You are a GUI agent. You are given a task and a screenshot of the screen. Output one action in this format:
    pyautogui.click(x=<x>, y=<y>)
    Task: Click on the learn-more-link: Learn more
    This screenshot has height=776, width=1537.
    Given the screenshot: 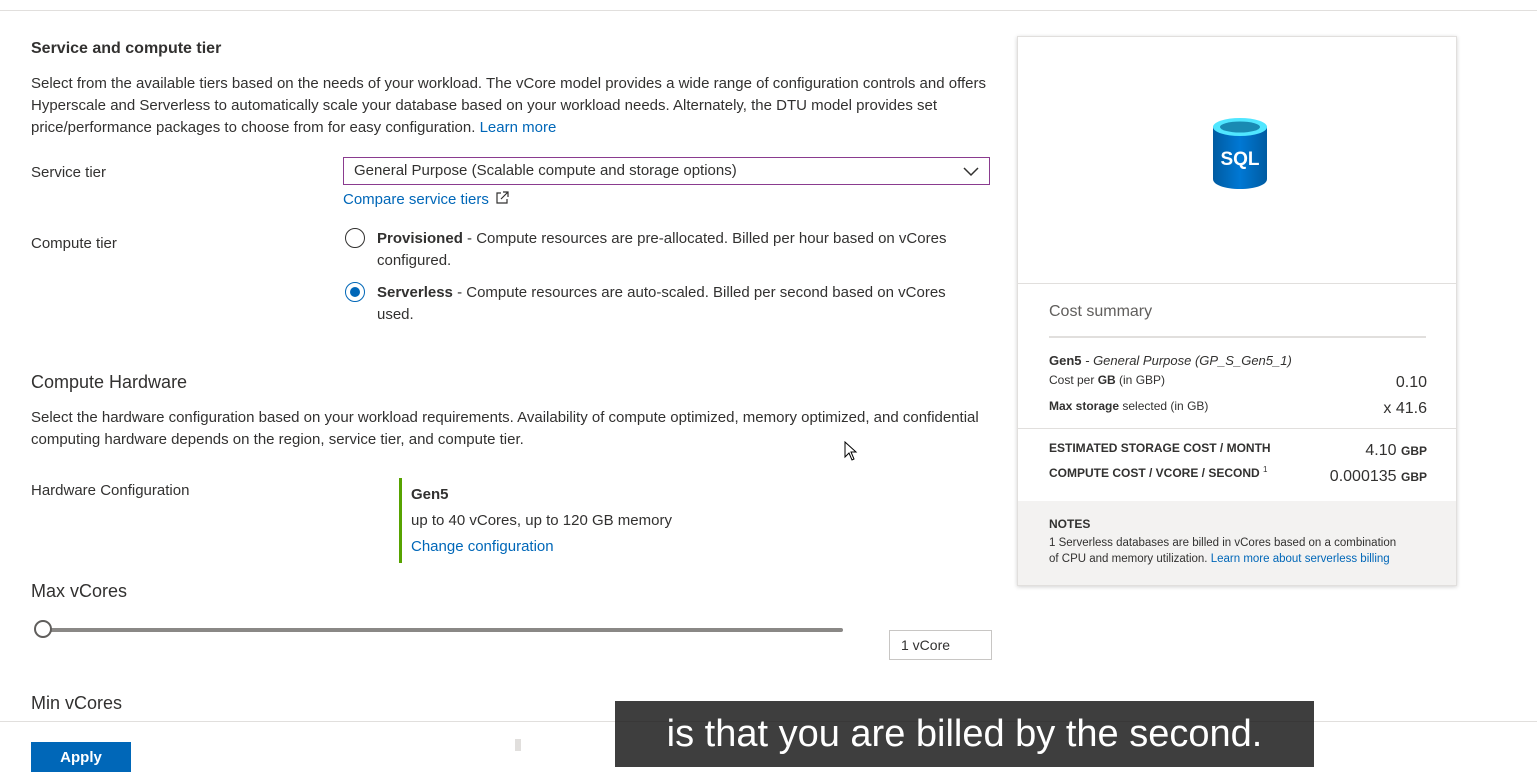 What is the action you would take?
    pyautogui.click(x=518, y=127)
    